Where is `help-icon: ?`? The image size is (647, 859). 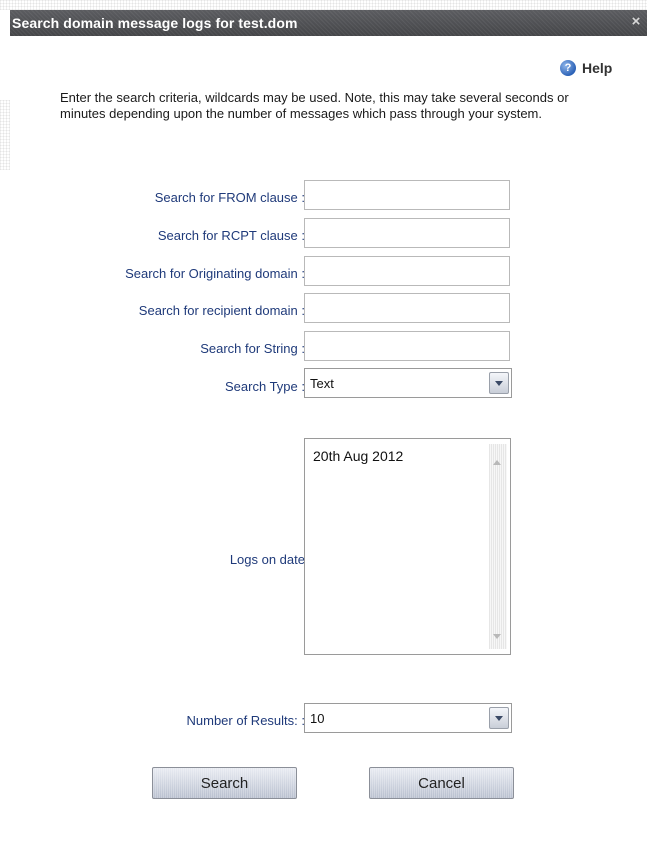
help-icon: ? is located at coordinates (568, 68).